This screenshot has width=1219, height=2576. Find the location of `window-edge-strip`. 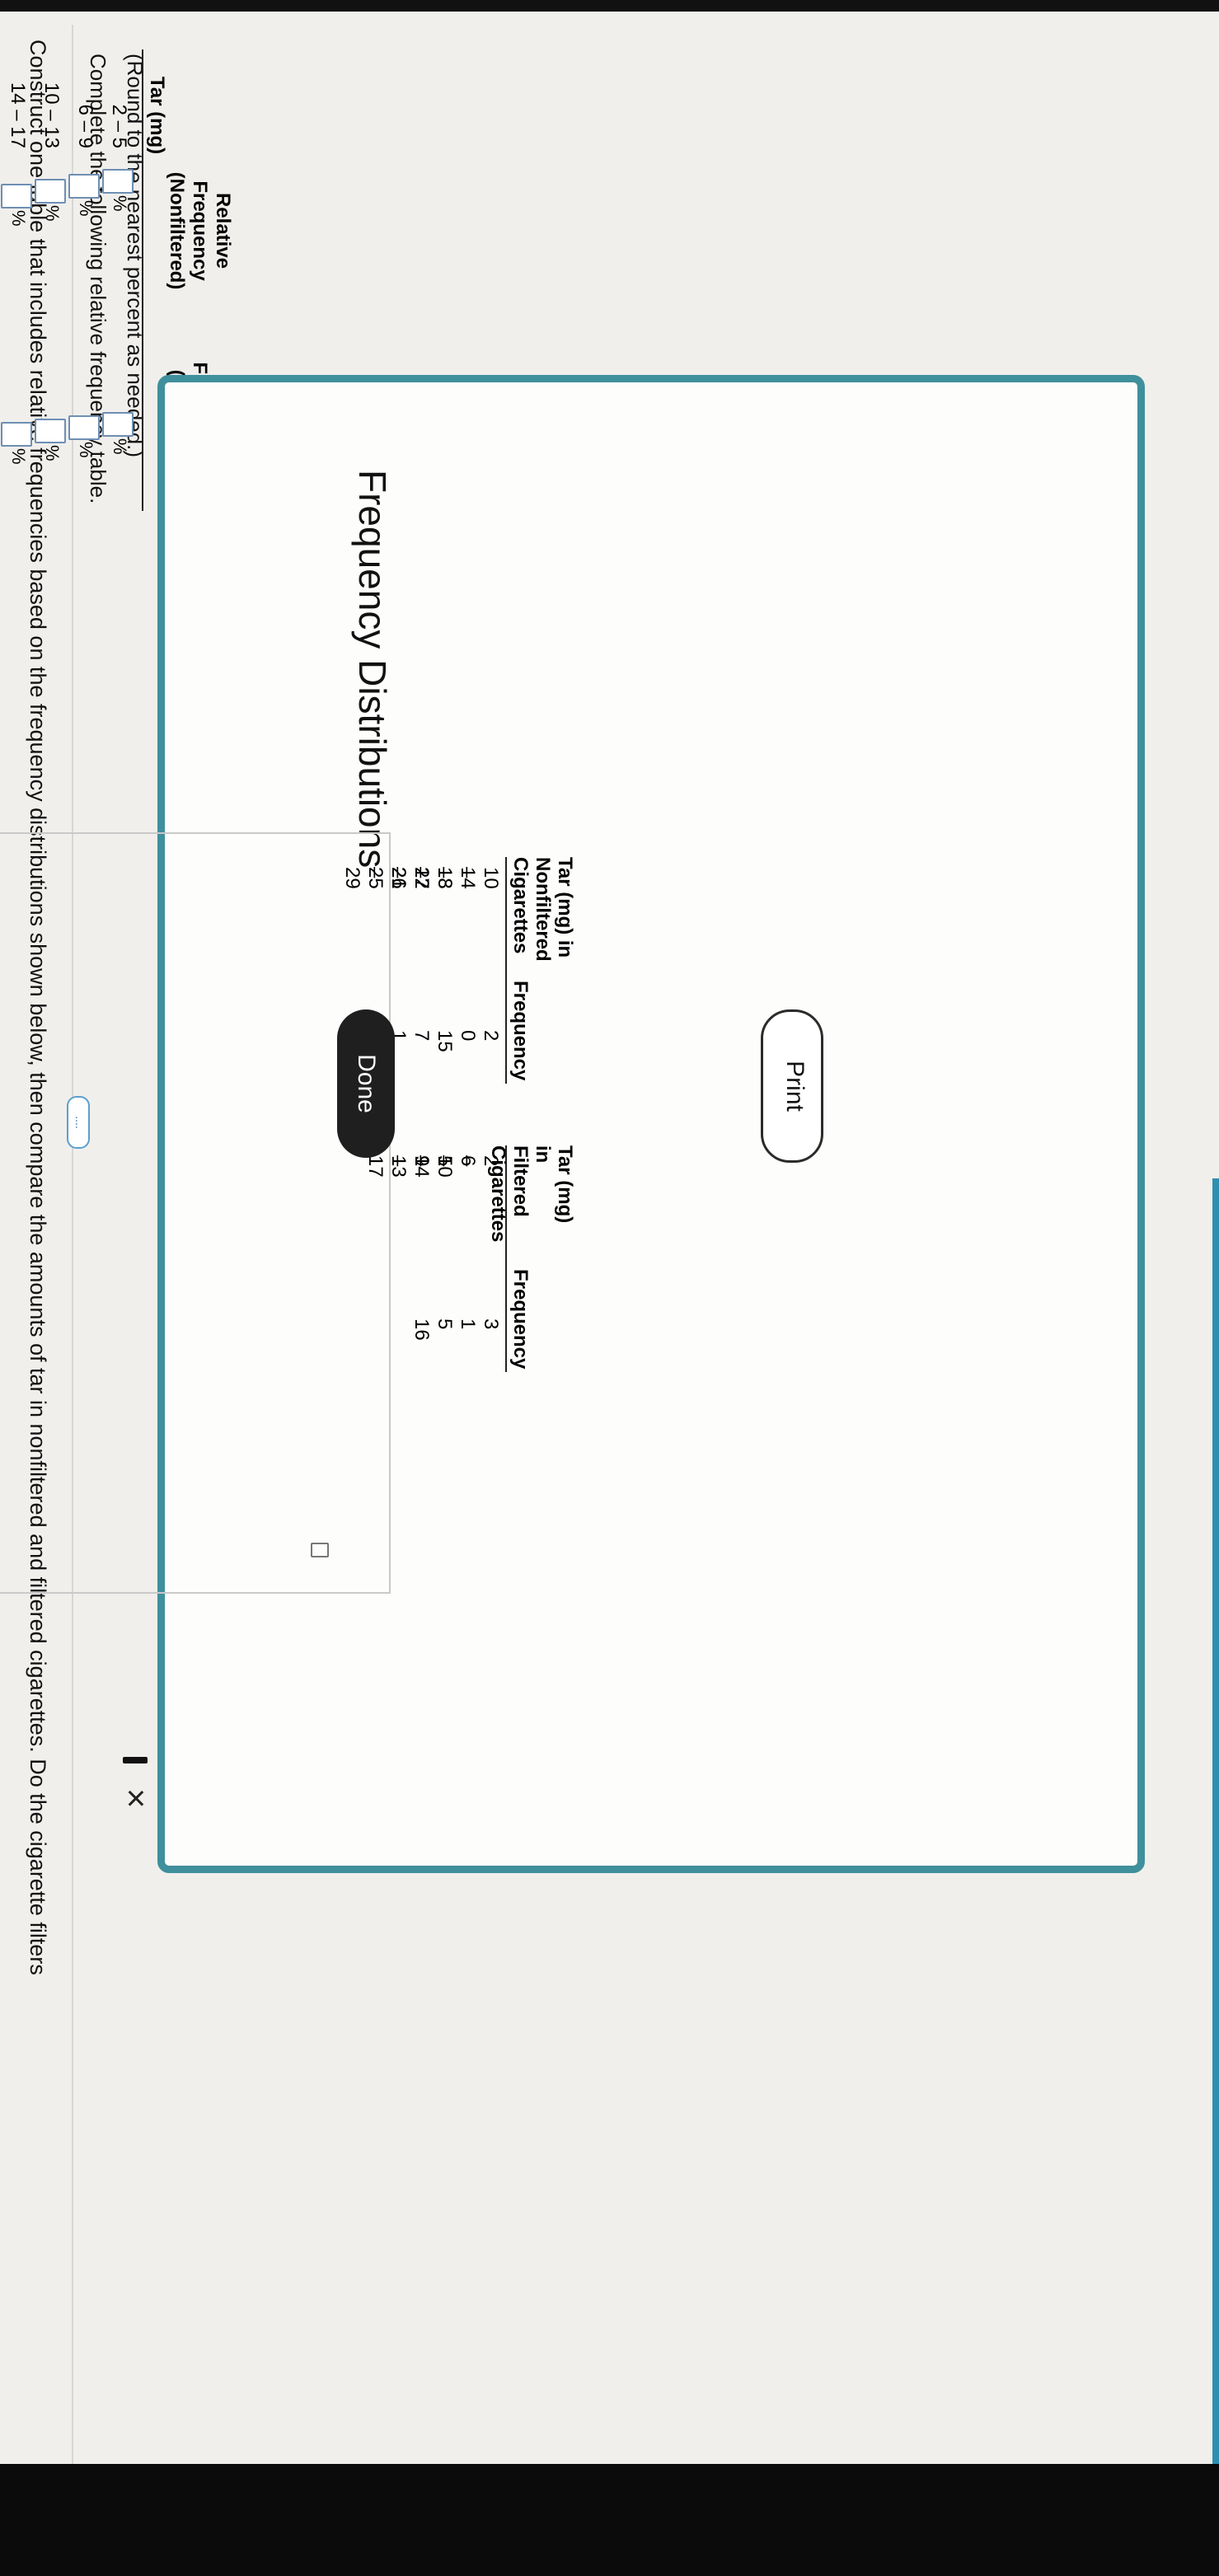

window-edge-strip is located at coordinates (1215, 1837).